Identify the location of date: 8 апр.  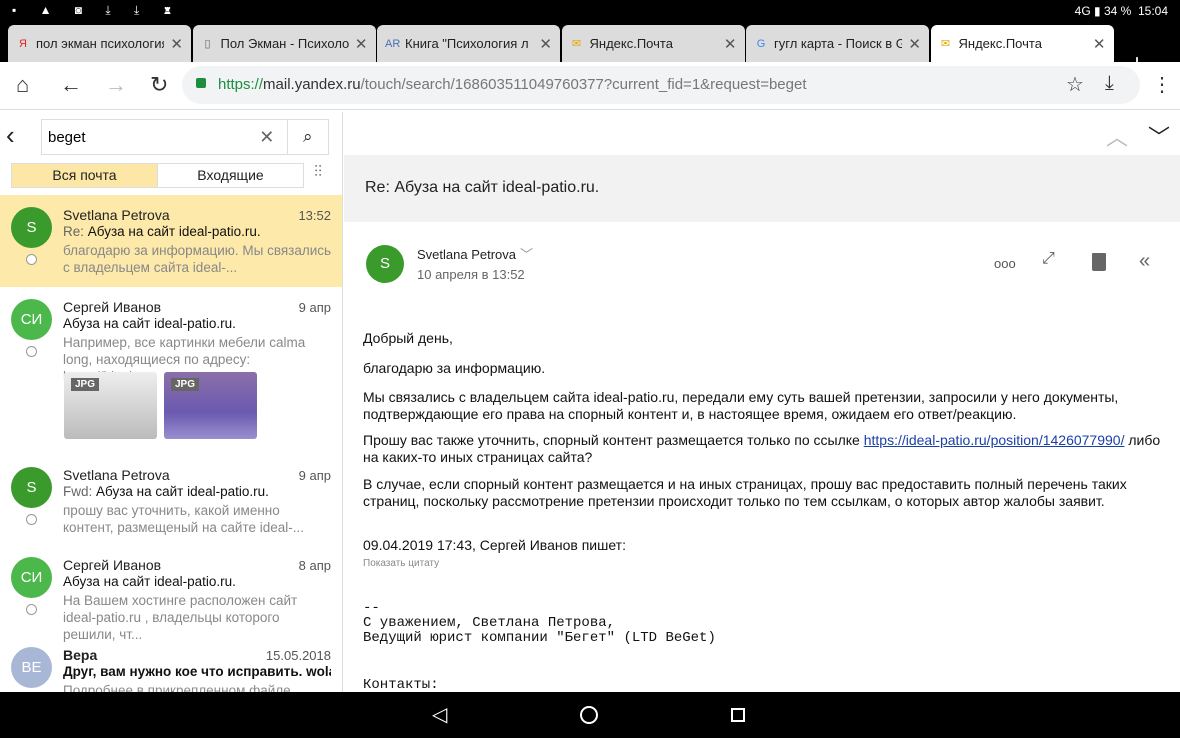
(314, 565).